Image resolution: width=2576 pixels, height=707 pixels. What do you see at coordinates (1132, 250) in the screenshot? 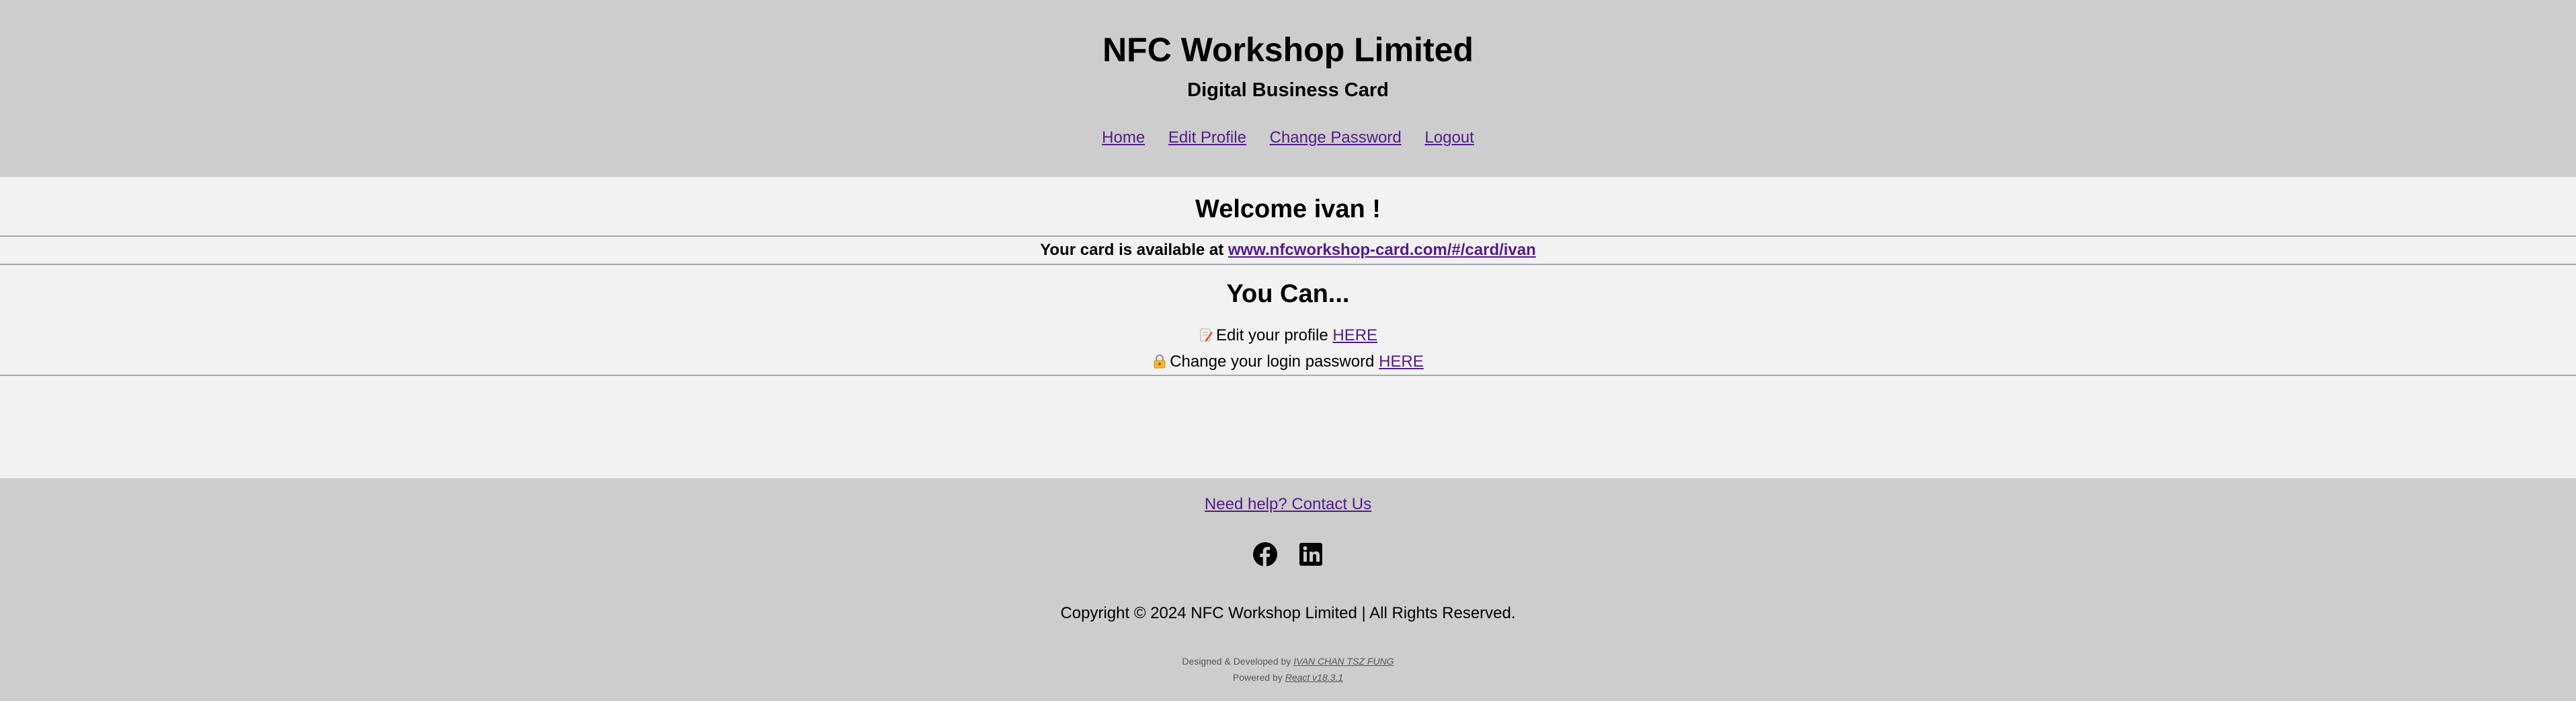
I see `card-availability-label: Your card is available at` at bounding box center [1132, 250].